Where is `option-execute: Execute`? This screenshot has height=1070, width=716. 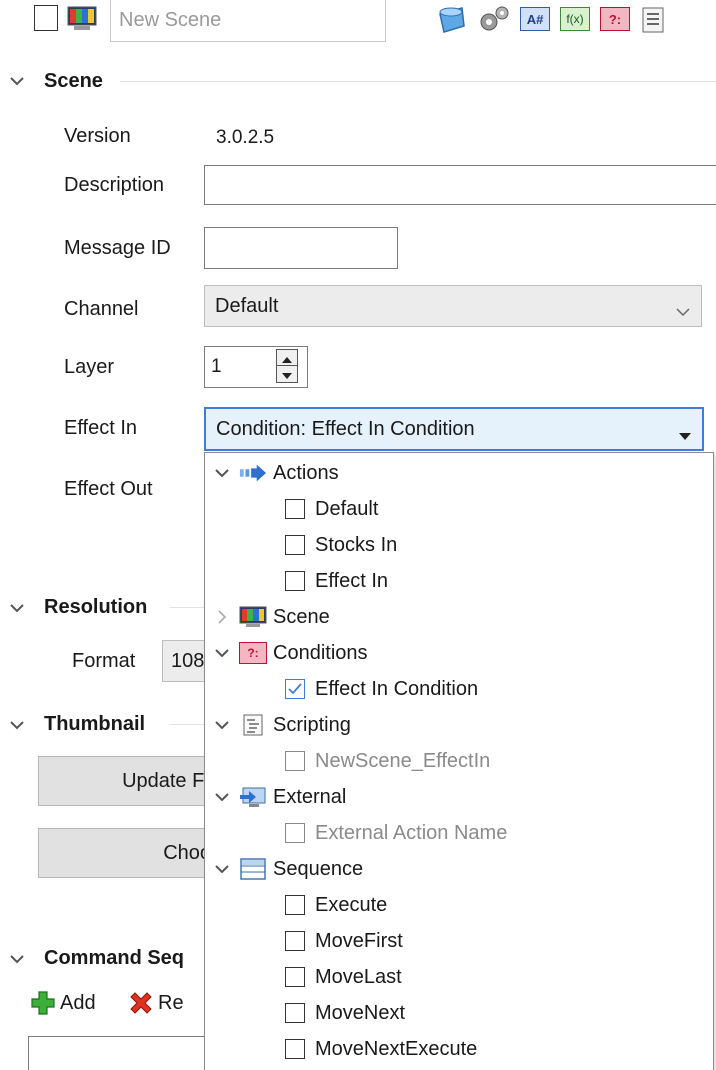 option-execute: Execute is located at coordinates (336, 905).